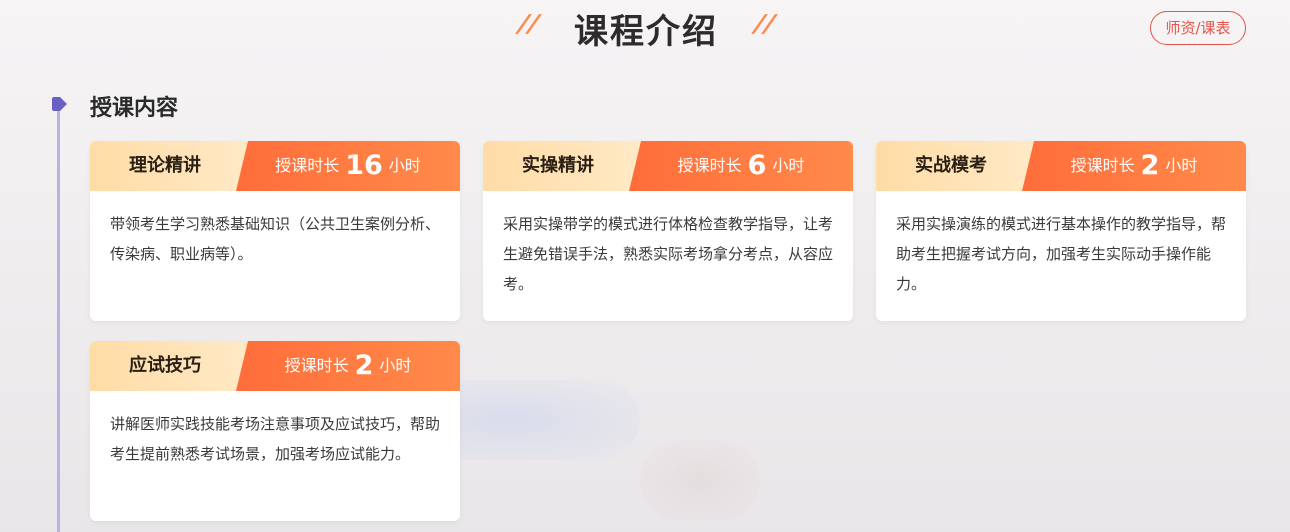 The image size is (1290, 532). What do you see at coordinates (59, 104) in the screenshot?
I see `timeline-marker-icon` at bounding box center [59, 104].